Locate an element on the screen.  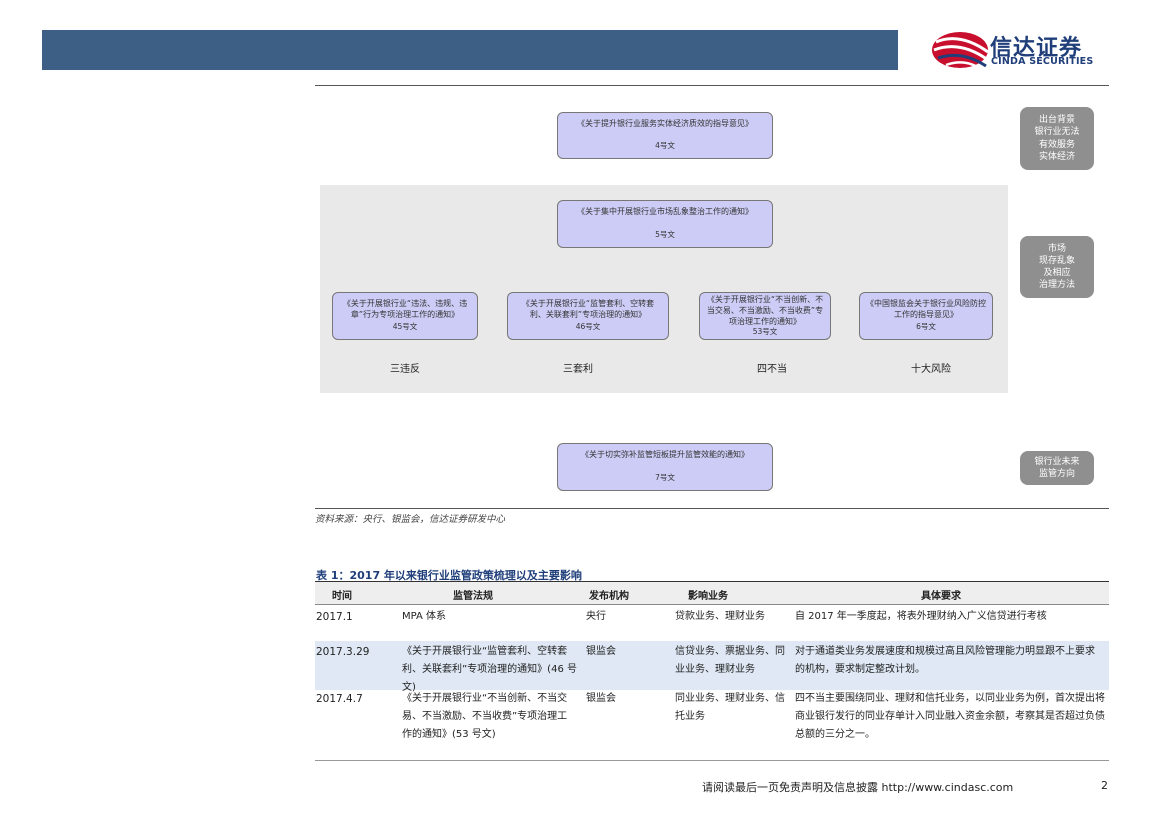
category-label: 三违反 is located at coordinates (405, 369).